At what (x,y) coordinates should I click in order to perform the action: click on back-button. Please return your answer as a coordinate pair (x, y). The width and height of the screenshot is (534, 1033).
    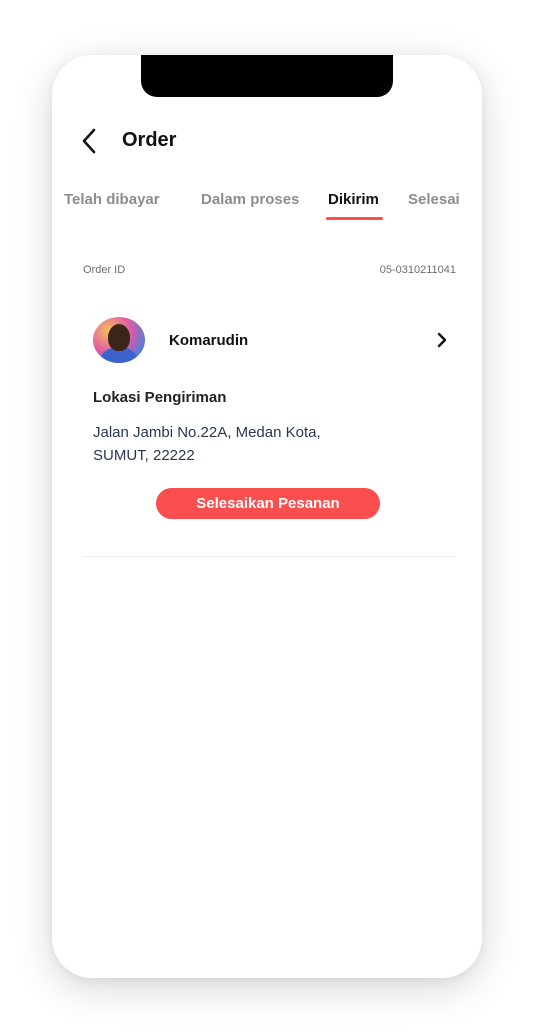
    Looking at the image, I should click on (90, 141).